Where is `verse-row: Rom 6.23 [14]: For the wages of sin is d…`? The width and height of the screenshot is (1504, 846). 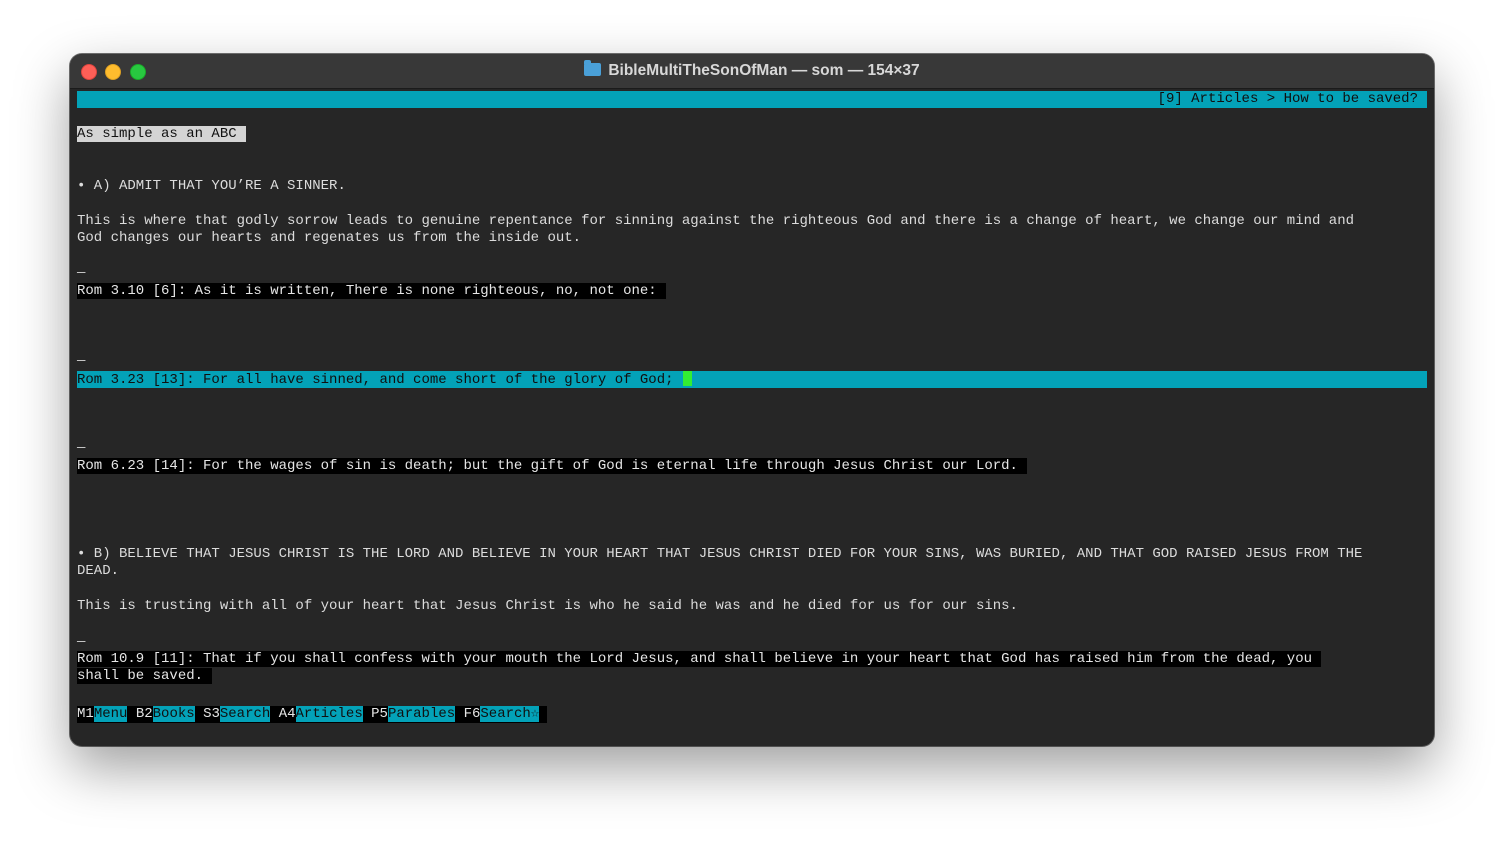
verse-row: Rom 6.23 [14]: For the wages of sin is d… is located at coordinates (552, 466).